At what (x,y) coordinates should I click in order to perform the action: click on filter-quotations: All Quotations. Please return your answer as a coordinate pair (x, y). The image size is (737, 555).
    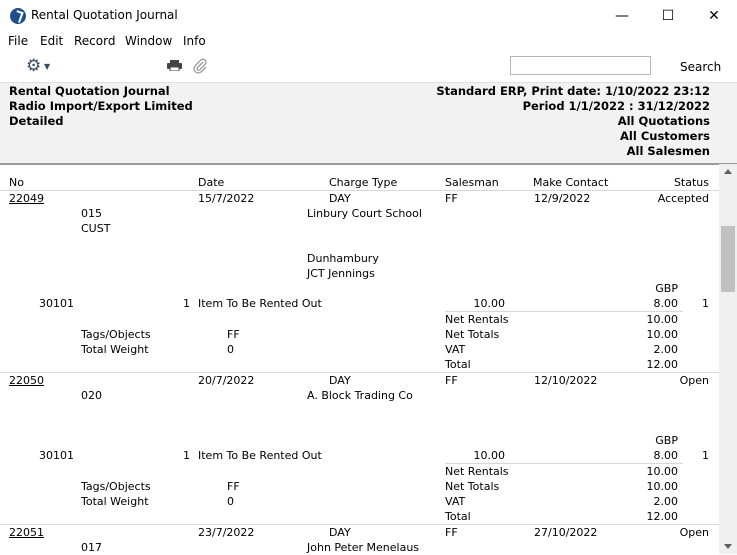
    Looking at the image, I should click on (663, 121).